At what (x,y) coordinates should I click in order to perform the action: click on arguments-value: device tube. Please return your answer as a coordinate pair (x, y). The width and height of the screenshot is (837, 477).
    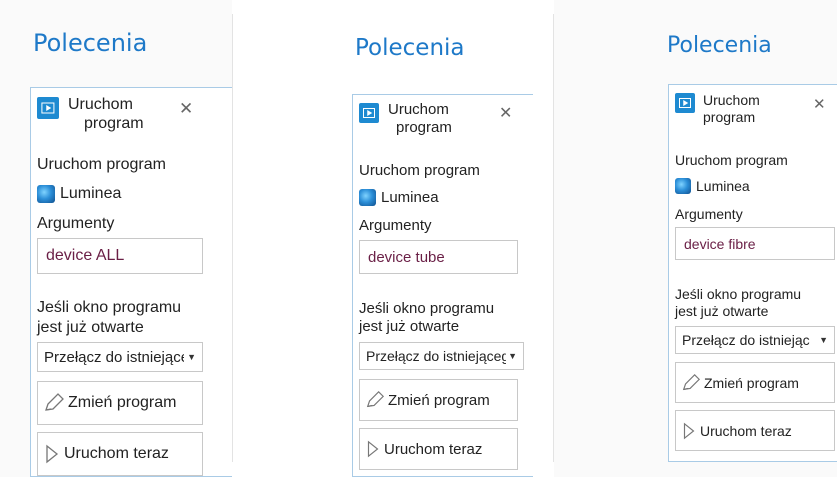
    Looking at the image, I should click on (406, 257).